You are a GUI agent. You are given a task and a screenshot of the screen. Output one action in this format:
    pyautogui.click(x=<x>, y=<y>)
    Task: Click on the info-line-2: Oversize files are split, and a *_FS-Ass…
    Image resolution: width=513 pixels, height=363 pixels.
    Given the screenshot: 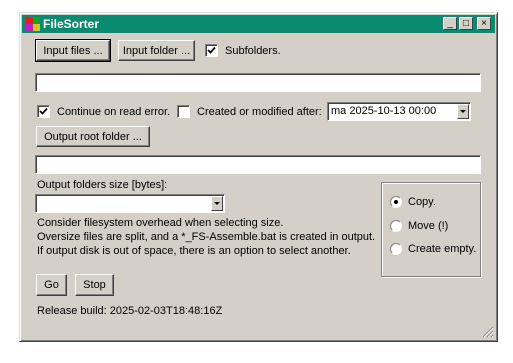 What is the action you would take?
    pyautogui.click(x=206, y=237)
    